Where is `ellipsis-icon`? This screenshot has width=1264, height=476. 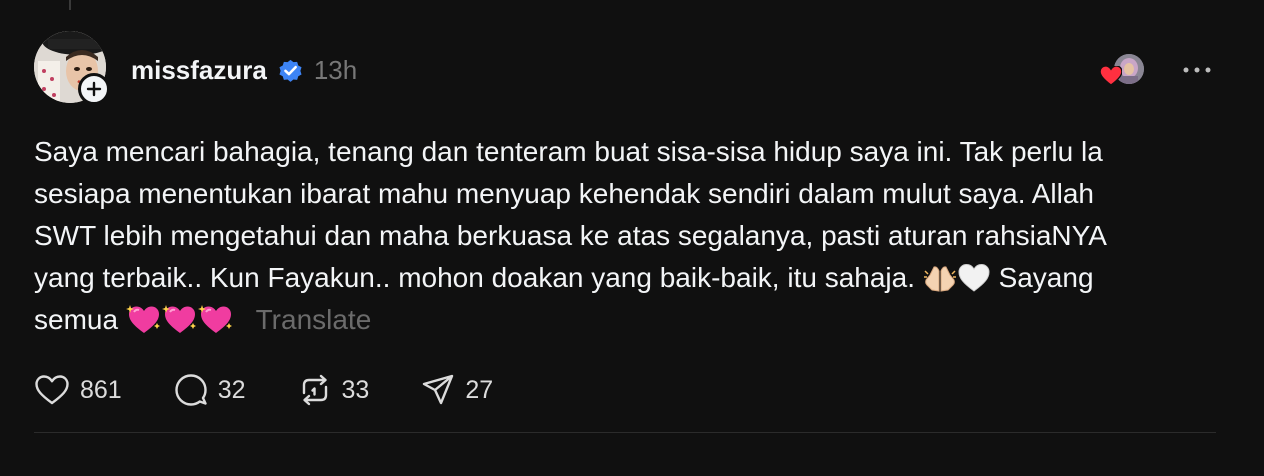
ellipsis-icon is located at coordinates (1197, 70).